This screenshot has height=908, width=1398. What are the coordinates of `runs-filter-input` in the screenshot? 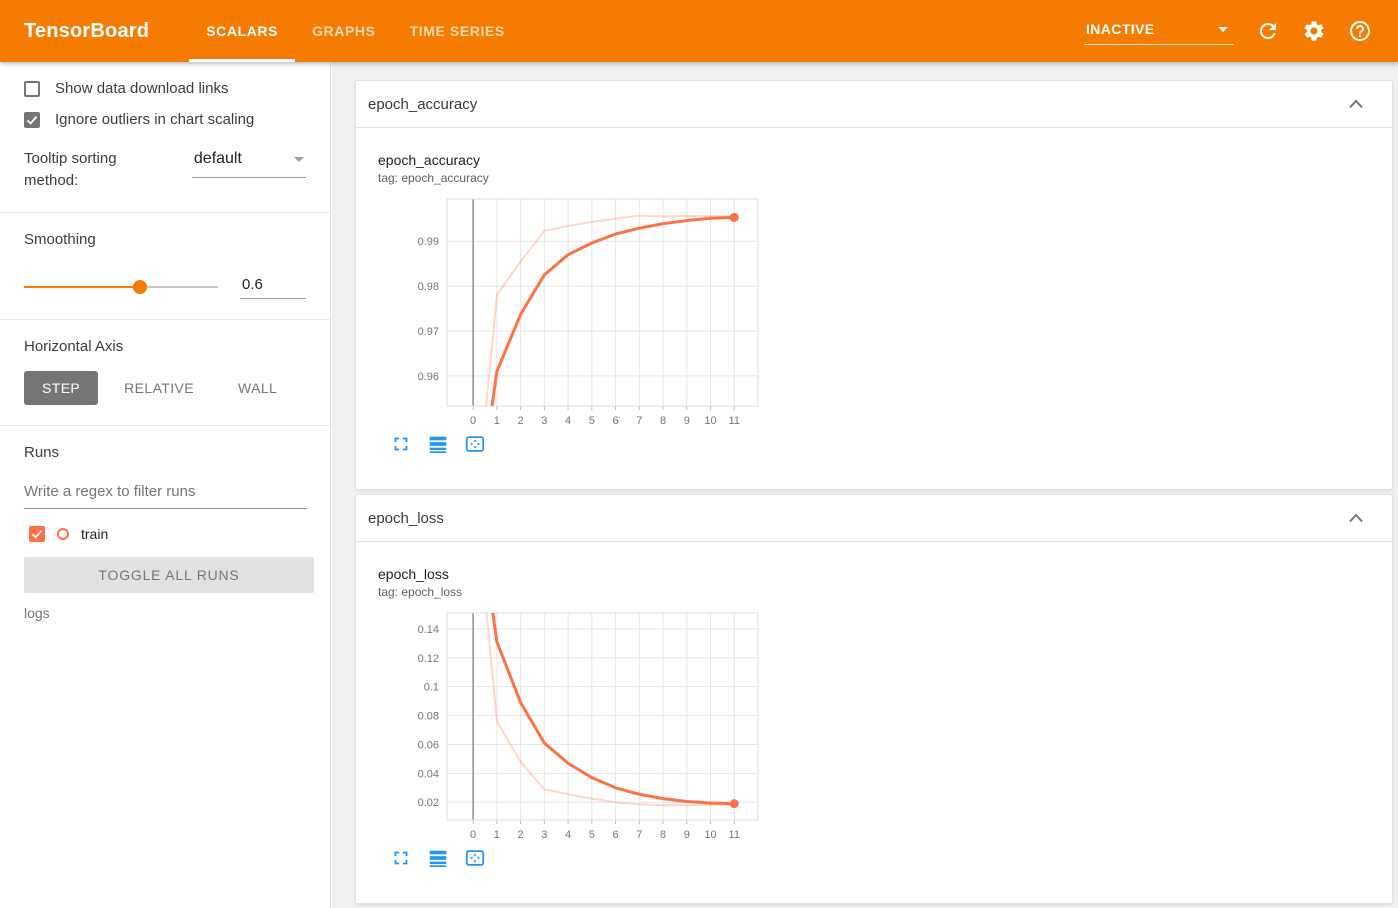 It's located at (165, 494).